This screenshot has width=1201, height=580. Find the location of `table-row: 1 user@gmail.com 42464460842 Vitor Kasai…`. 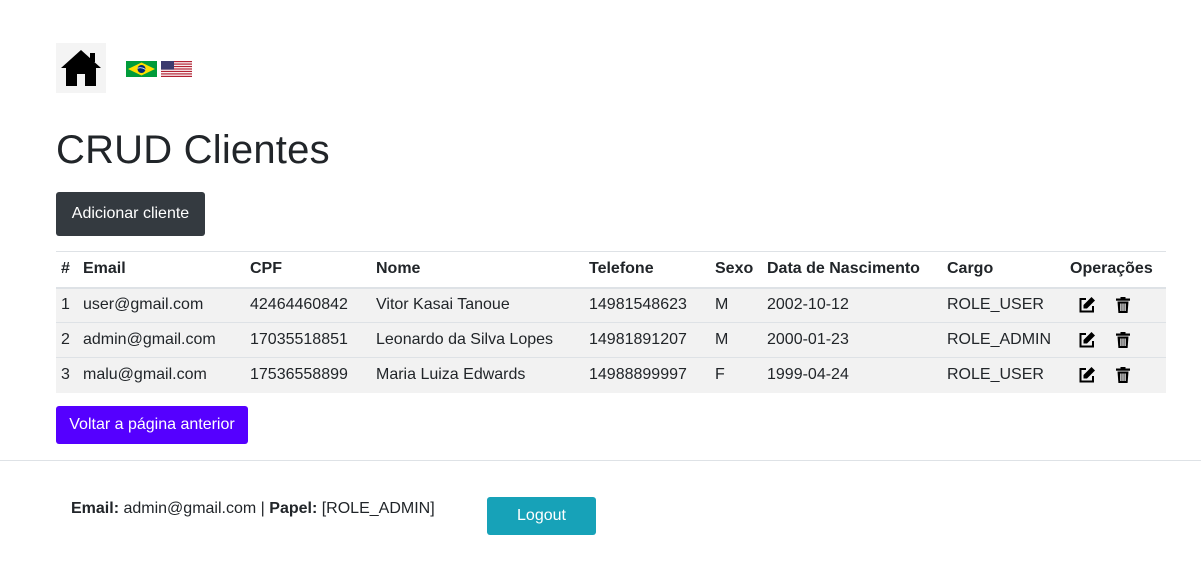

table-row: 1 user@gmail.com 42464460842 Vitor Kasai… is located at coordinates (611, 305).